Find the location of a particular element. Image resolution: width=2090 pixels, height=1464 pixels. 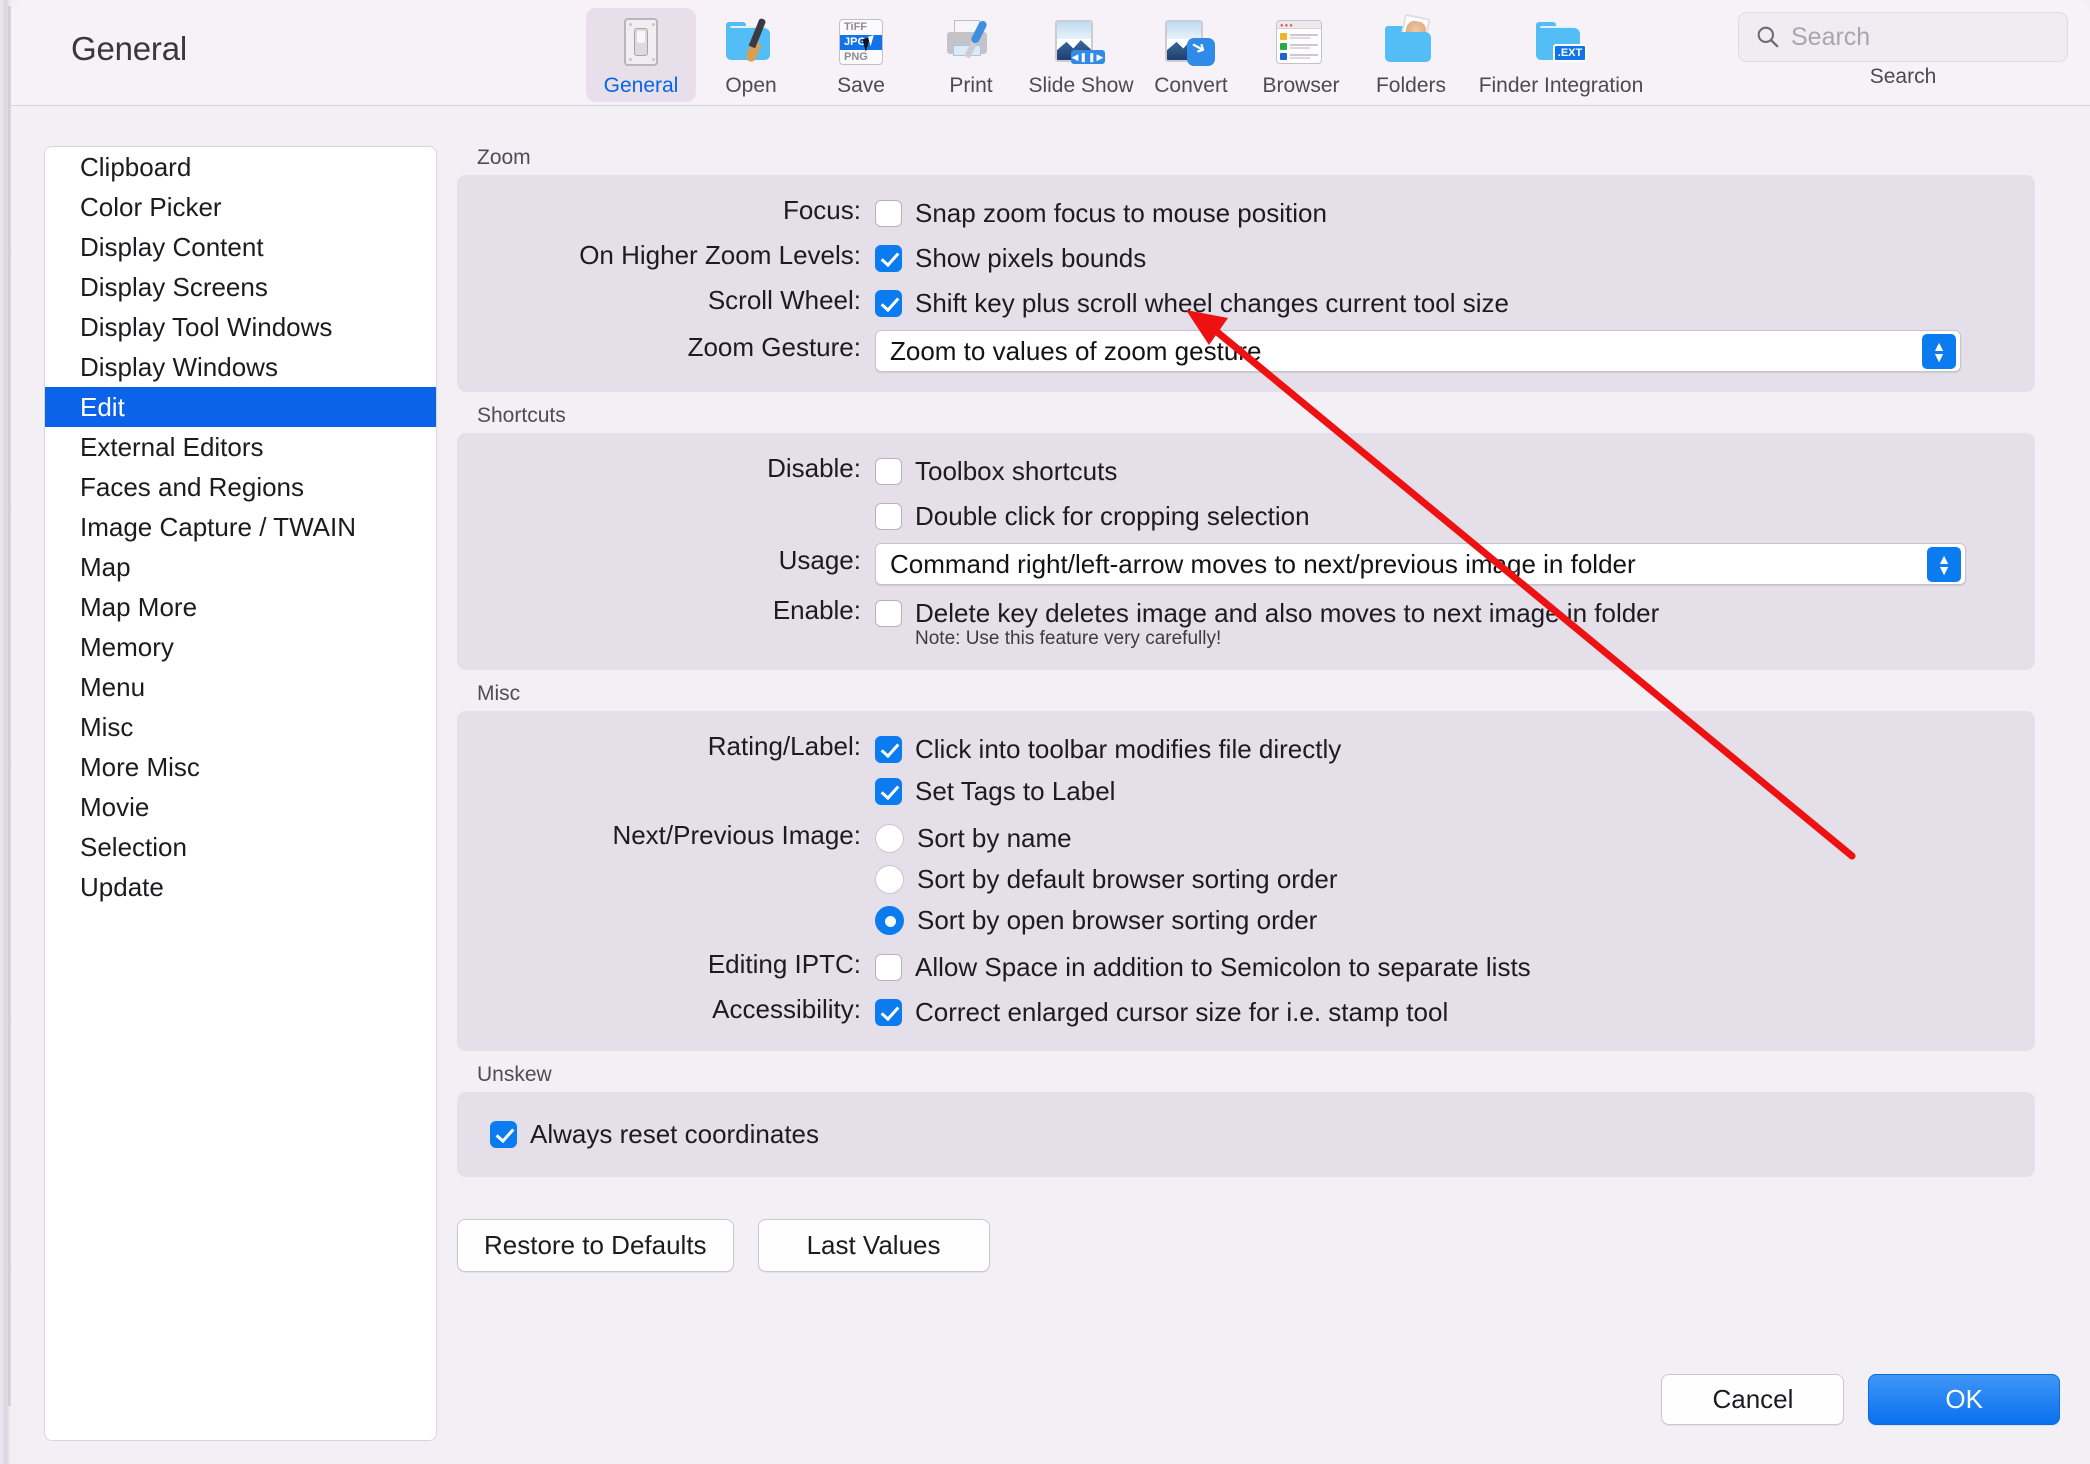

sidebar-item-clipboard: Clipboard is located at coordinates (240, 167).